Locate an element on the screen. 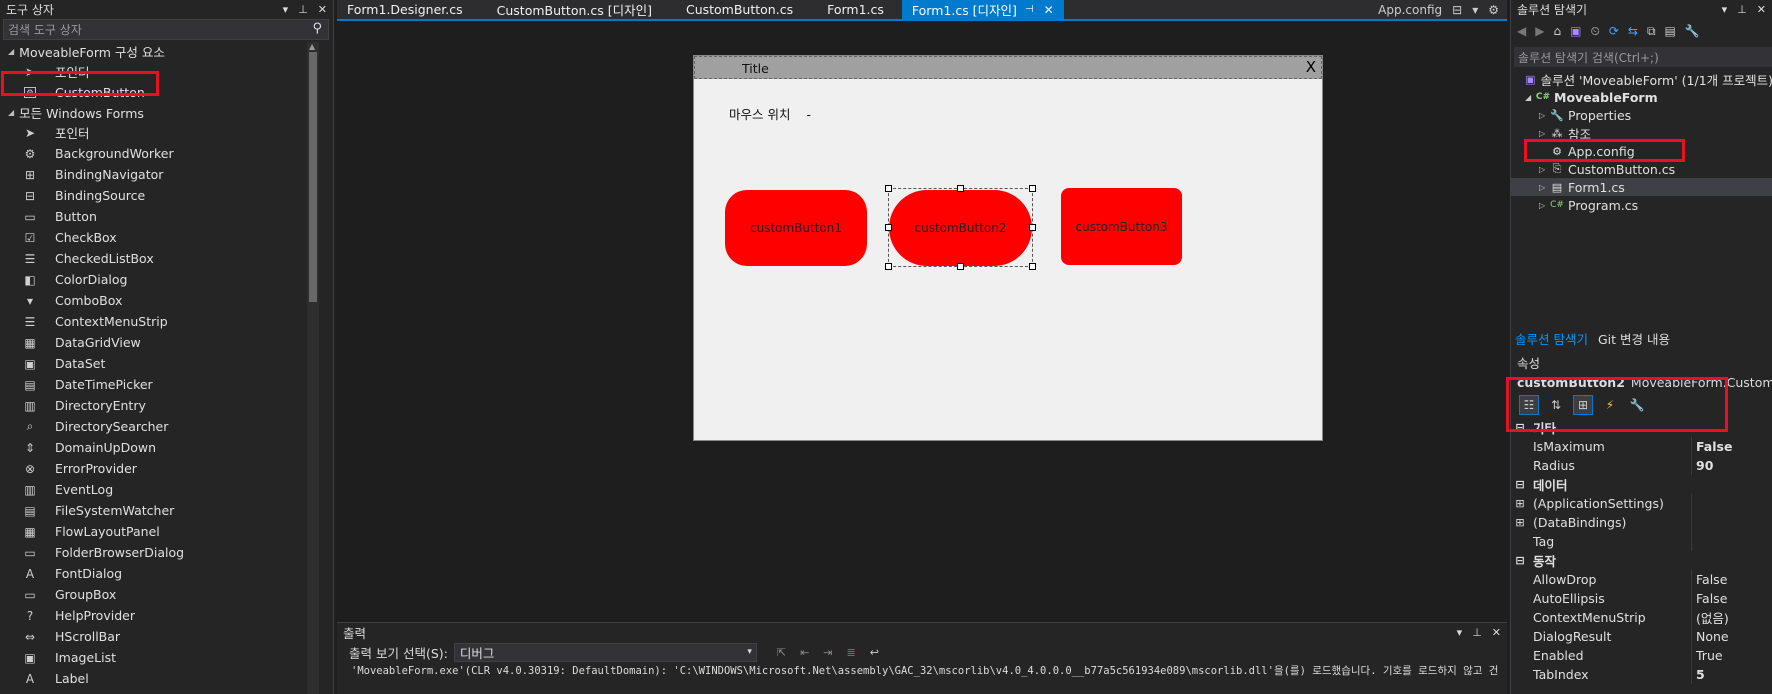 Image resolution: width=1772 pixels, height=694 pixels. word-wrap-icon: ↩ is located at coordinates (874, 652).